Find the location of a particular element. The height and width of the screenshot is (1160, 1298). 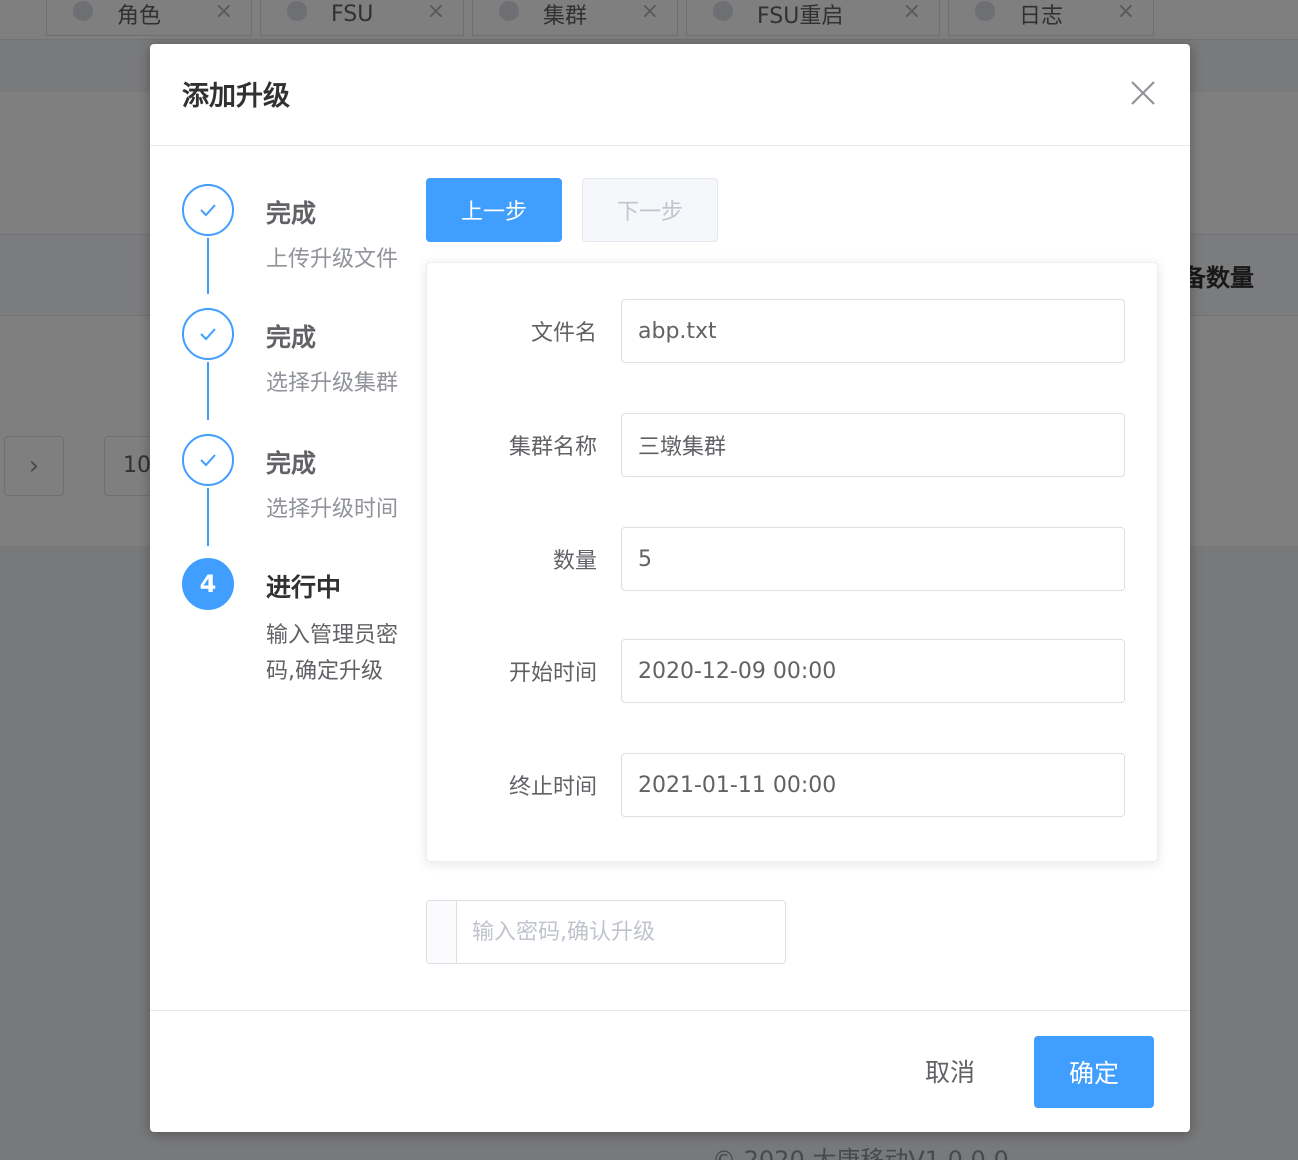

step-3-description: 选择升级时间 is located at coordinates (332, 509).